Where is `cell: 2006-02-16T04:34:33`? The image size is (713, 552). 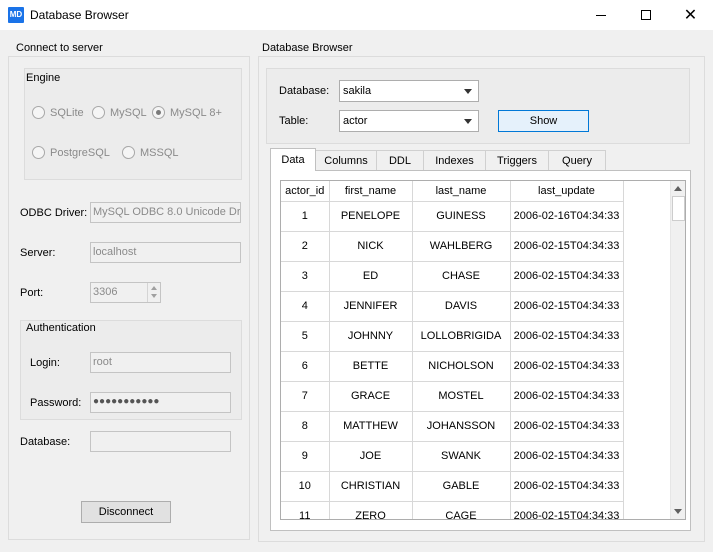
cell: 2006-02-16T04:34:33 is located at coordinates (567, 216).